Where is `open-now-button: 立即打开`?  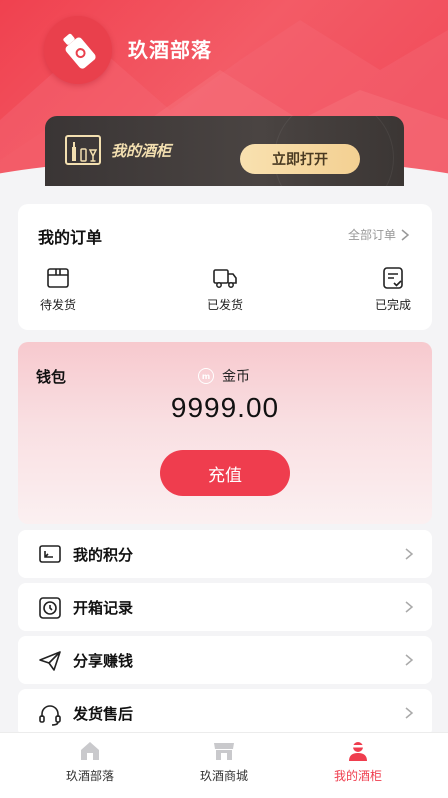 open-now-button: 立即打开 is located at coordinates (300, 159).